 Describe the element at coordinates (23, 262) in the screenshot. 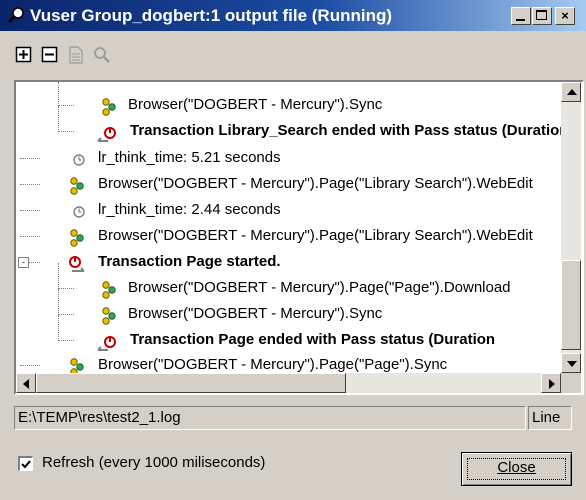

I see `expand-toggle: -` at that location.